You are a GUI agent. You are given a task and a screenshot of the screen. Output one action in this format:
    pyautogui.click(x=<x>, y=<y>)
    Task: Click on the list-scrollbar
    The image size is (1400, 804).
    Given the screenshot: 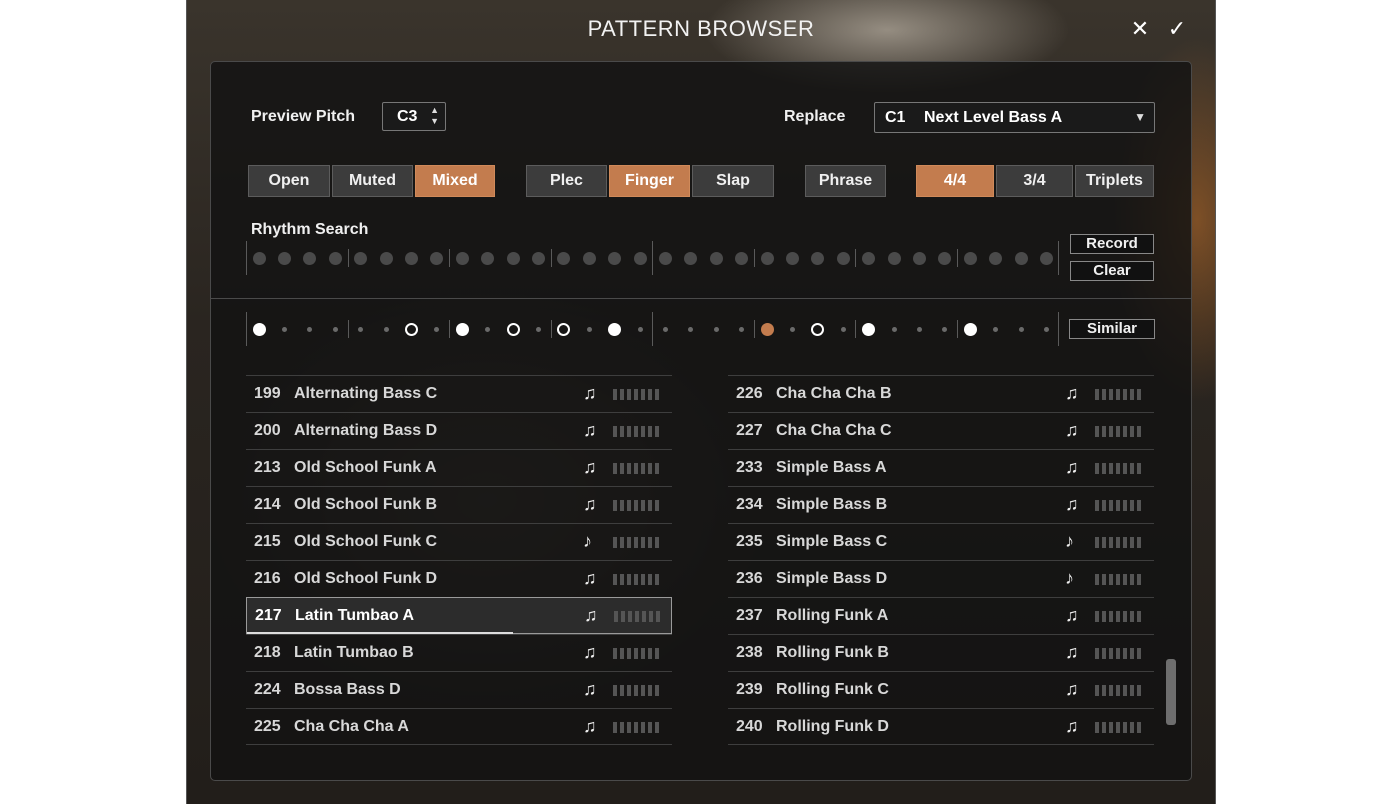 What is the action you would take?
    pyautogui.click(x=1171, y=692)
    